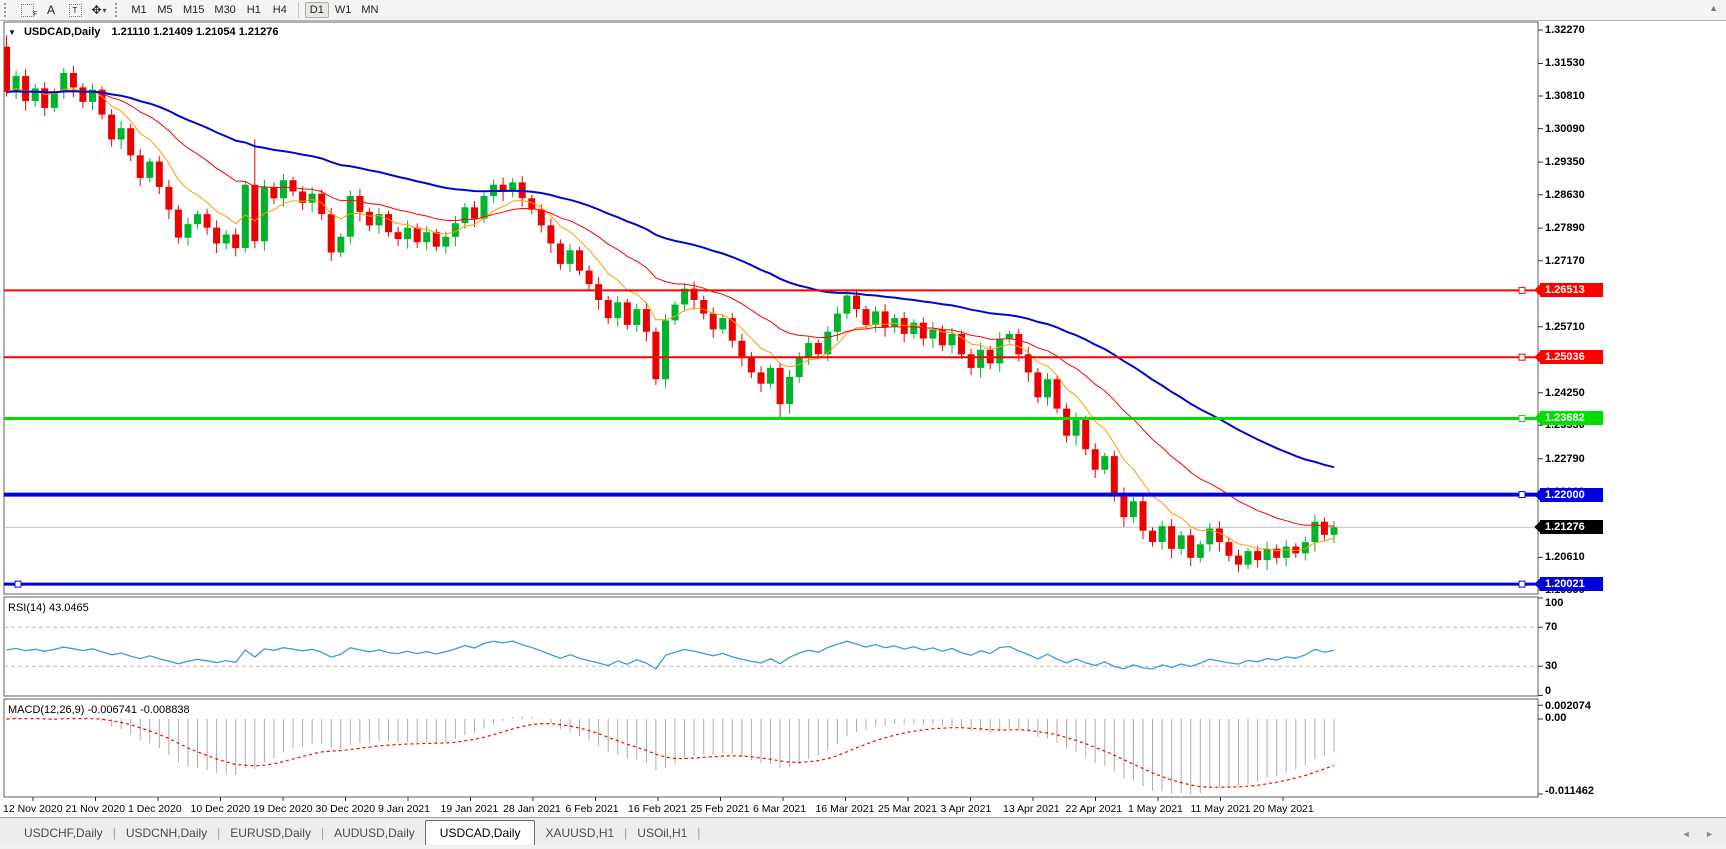 The height and width of the screenshot is (849, 1726). Describe the element at coordinates (1701, 834) in the screenshot. I see `tab-scroll-arrows: ◄ ►` at that location.